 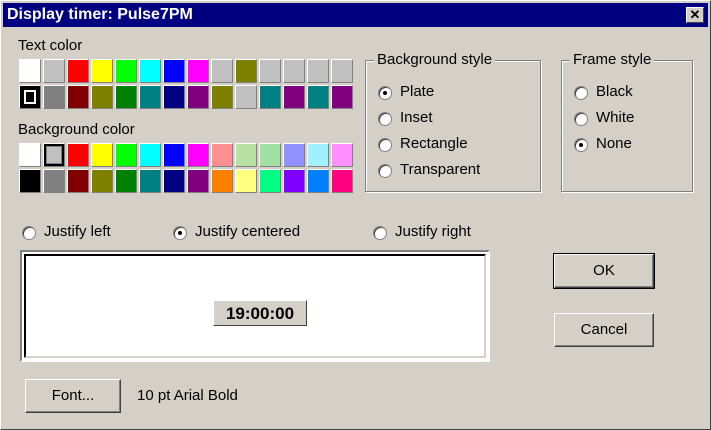 What do you see at coordinates (187, 395) in the screenshot?
I see `font-description: 10 pt Arial Bold` at bounding box center [187, 395].